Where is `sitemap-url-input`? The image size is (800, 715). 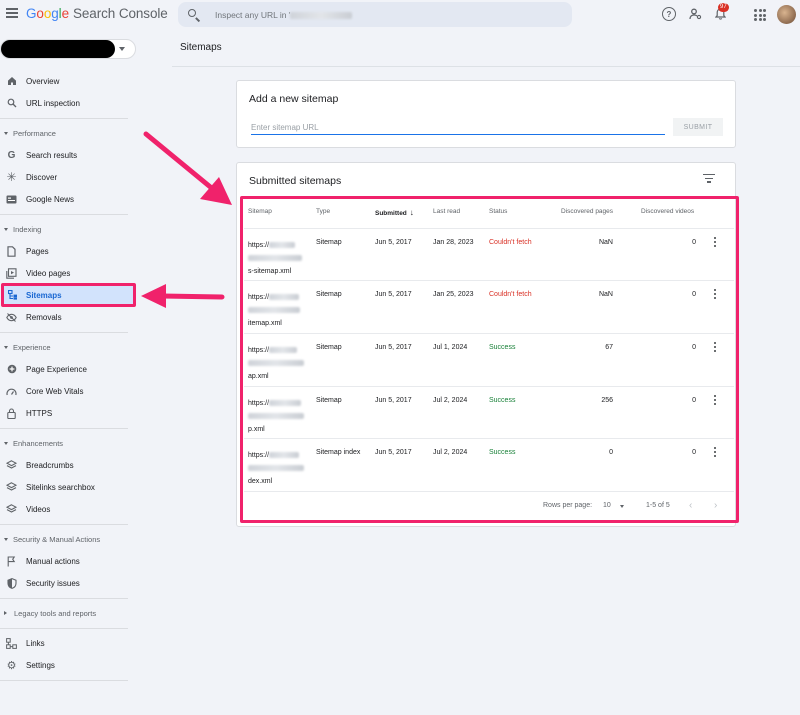
sitemap-url-input is located at coordinates (458, 128).